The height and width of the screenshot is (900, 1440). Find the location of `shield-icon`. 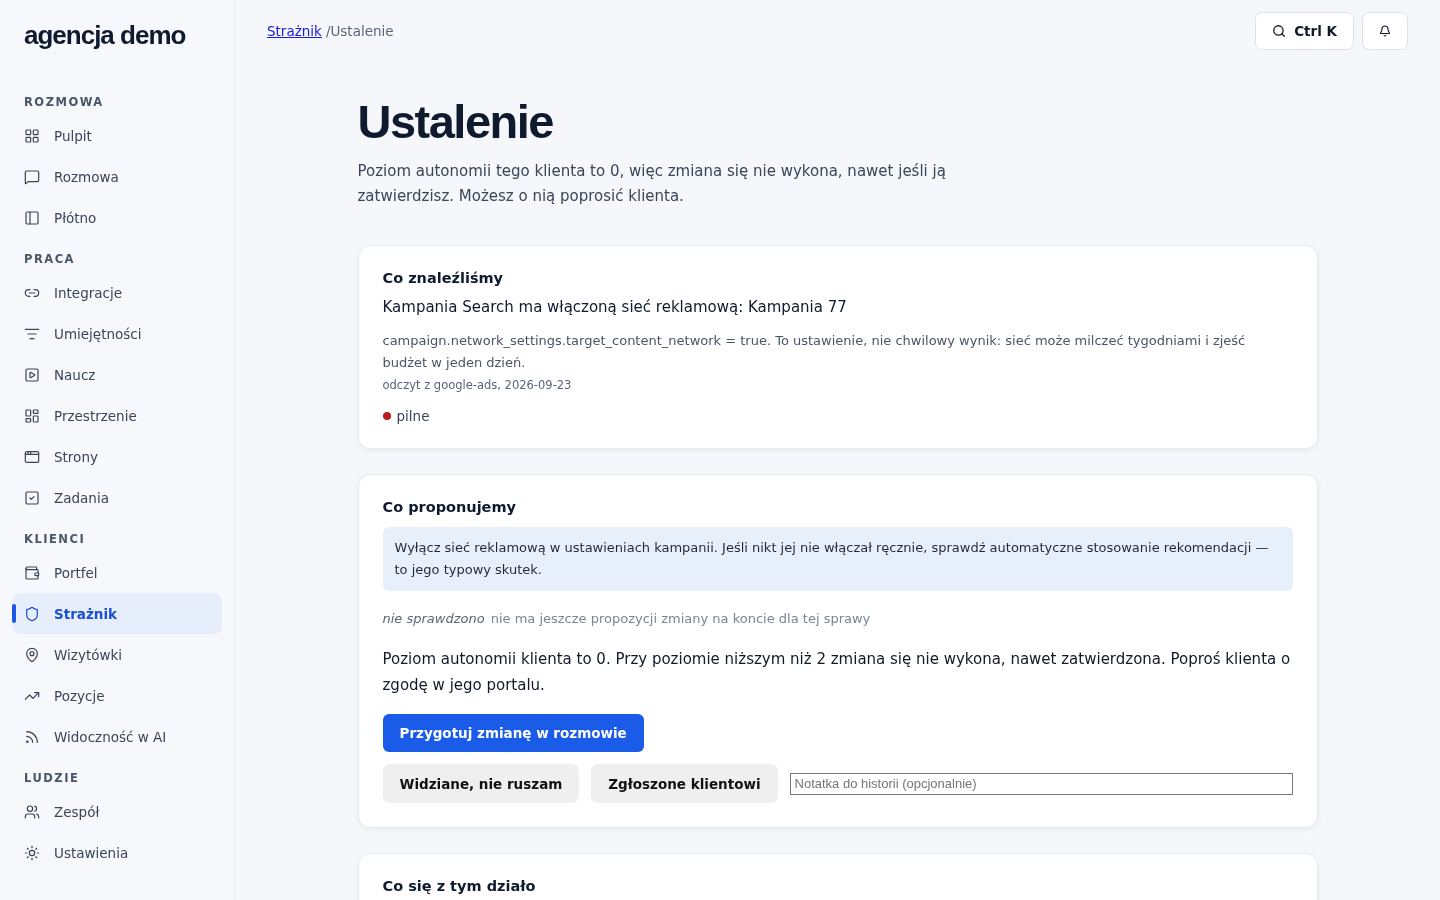

shield-icon is located at coordinates (32, 613).